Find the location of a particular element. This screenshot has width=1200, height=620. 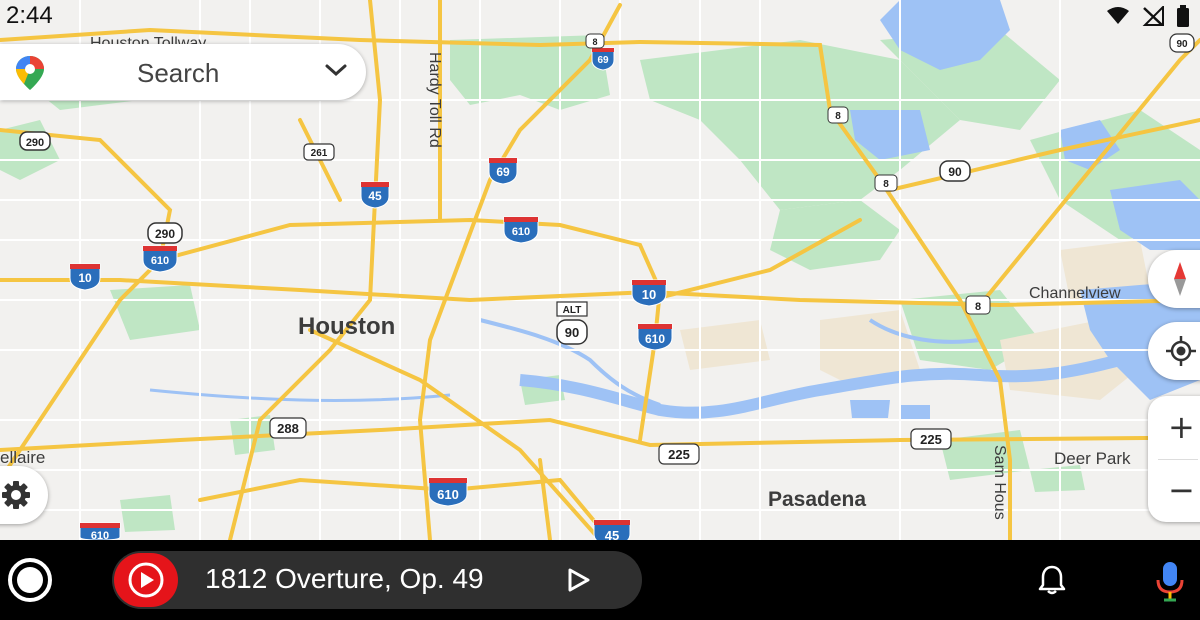

us-shield-90-right: 90 is located at coordinates (955, 171).